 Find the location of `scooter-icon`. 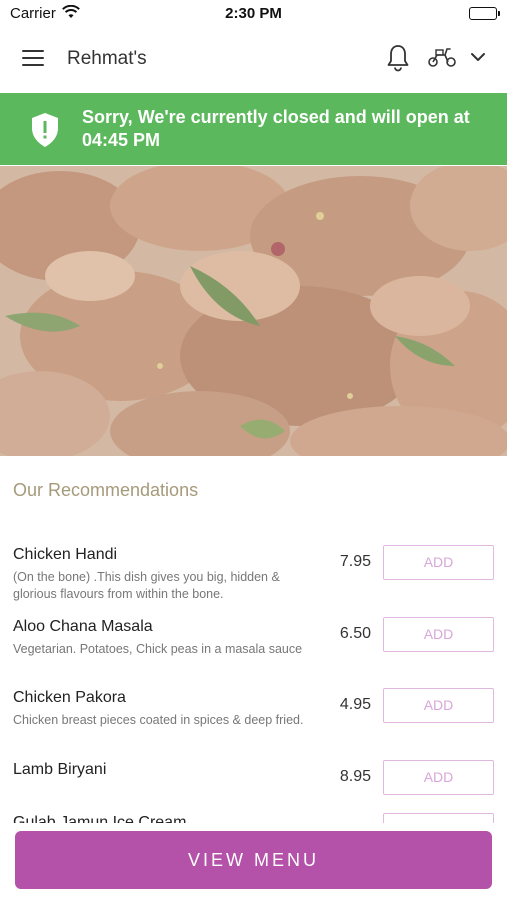

scooter-icon is located at coordinates (442, 59).